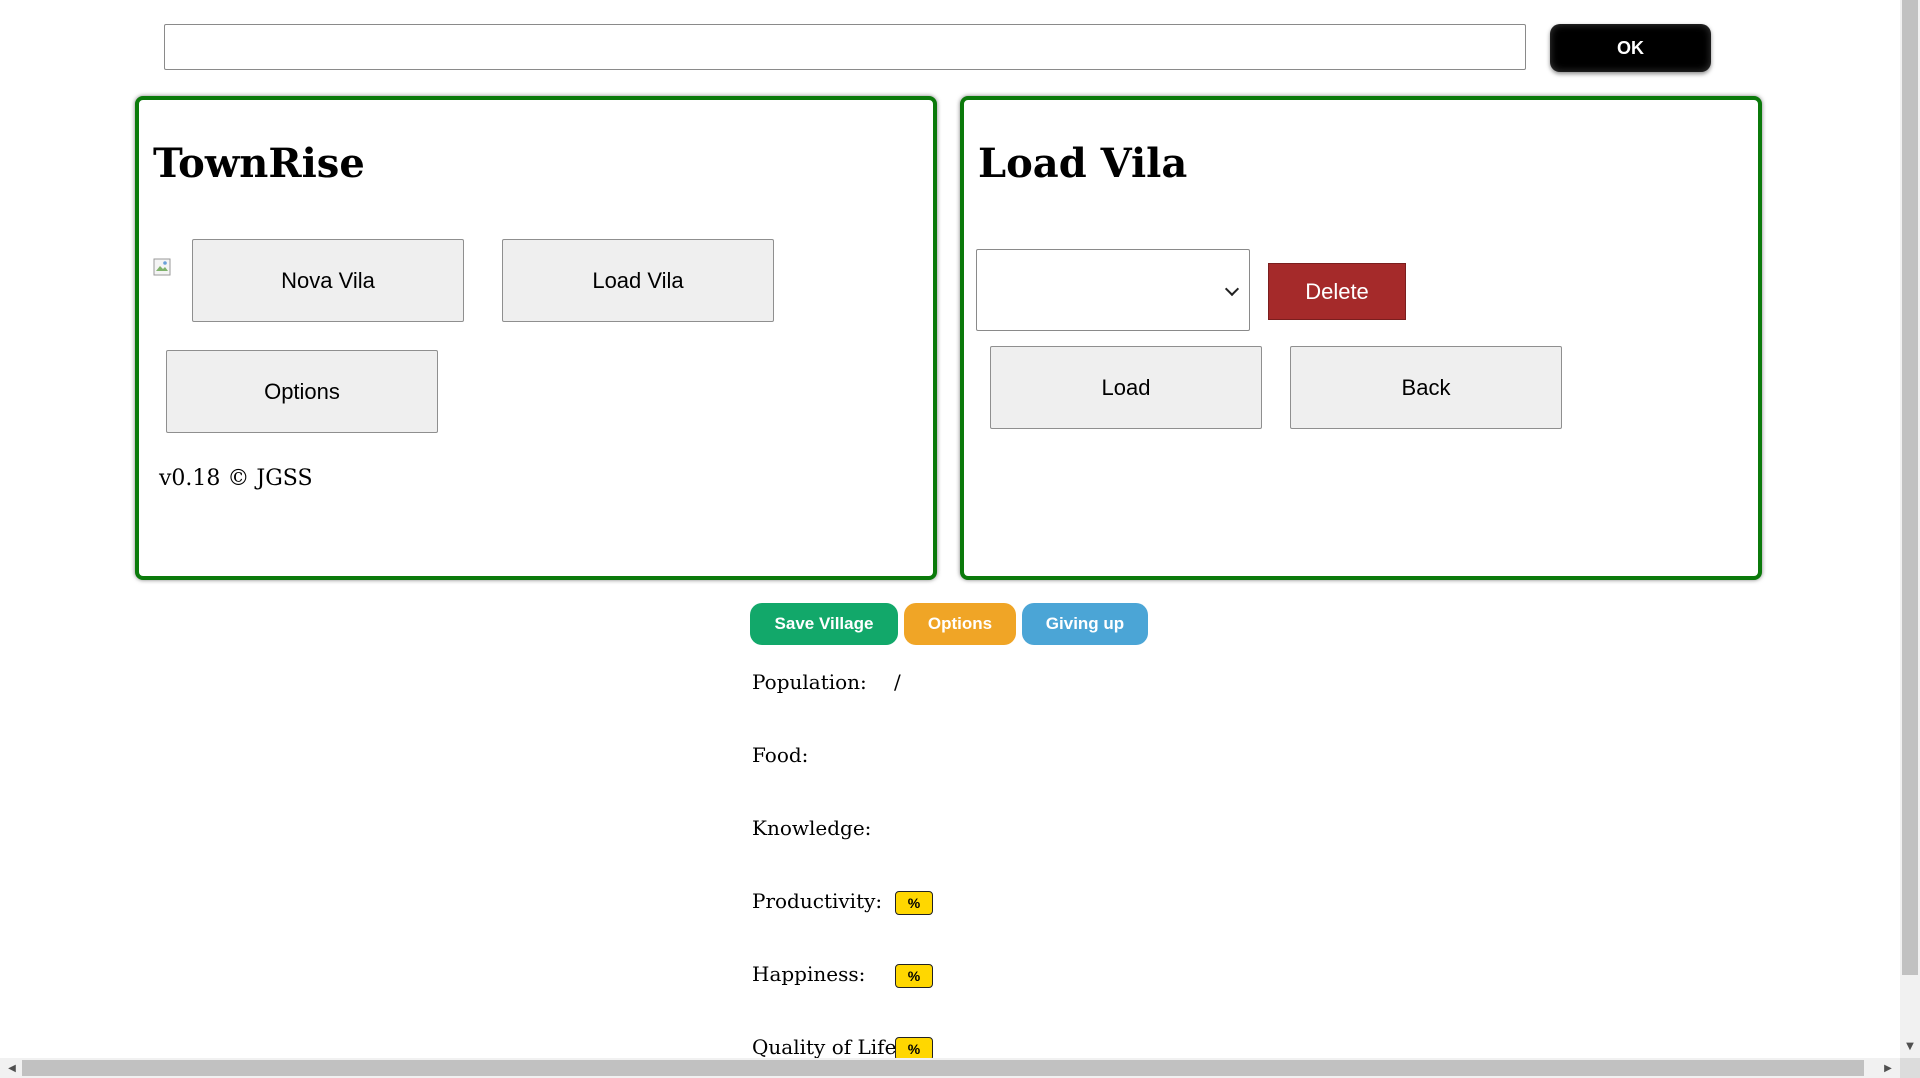 The height and width of the screenshot is (1078, 1920). I want to click on options-button: Options, so click(302, 391).